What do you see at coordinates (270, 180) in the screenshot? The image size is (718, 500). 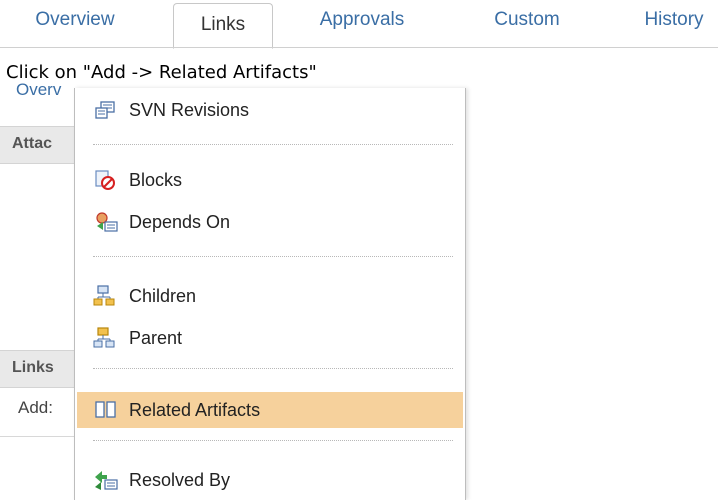 I see `menu-item-blocks: Blocks` at bounding box center [270, 180].